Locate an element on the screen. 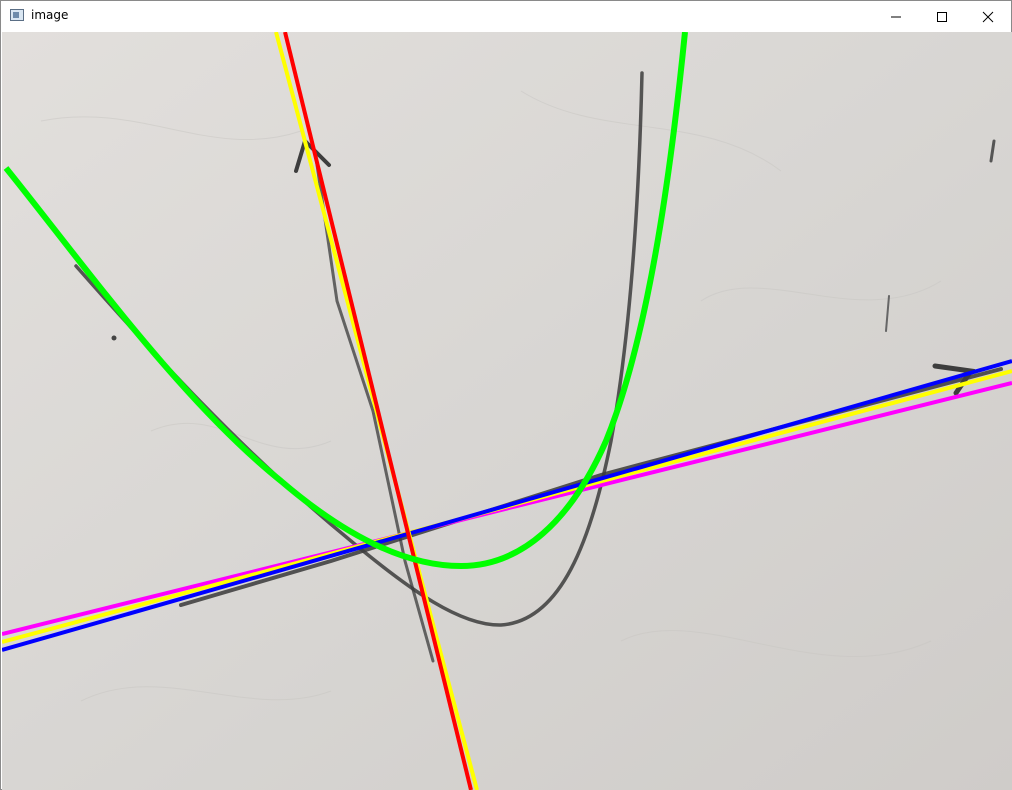 This screenshot has width=1012, height=790. maximize-button is located at coordinates (942, 16).